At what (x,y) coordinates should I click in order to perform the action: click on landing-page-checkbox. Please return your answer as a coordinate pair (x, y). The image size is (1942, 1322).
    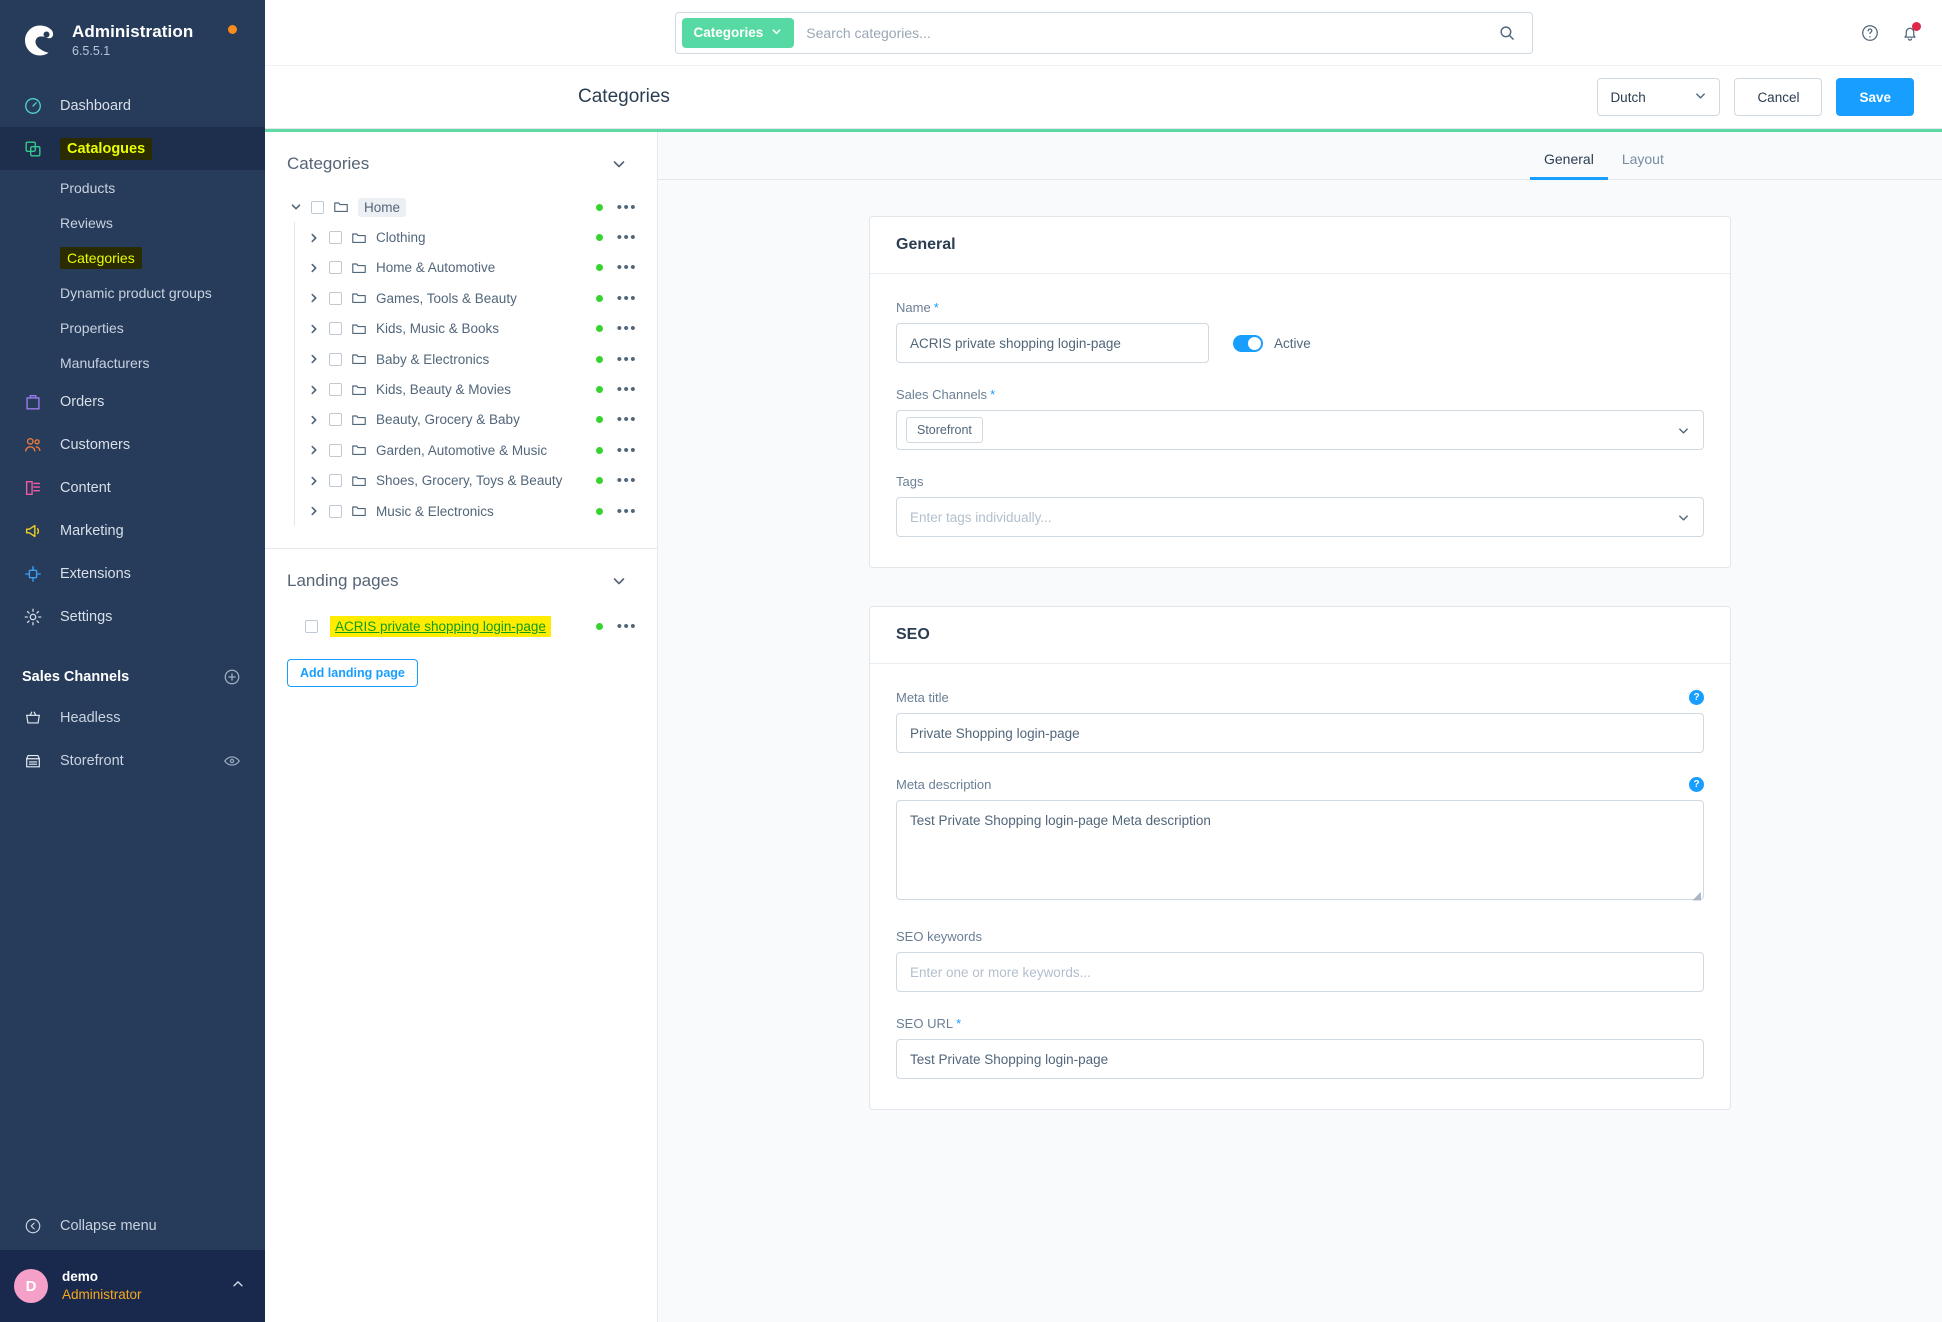
    Looking at the image, I should click on (311, 626).